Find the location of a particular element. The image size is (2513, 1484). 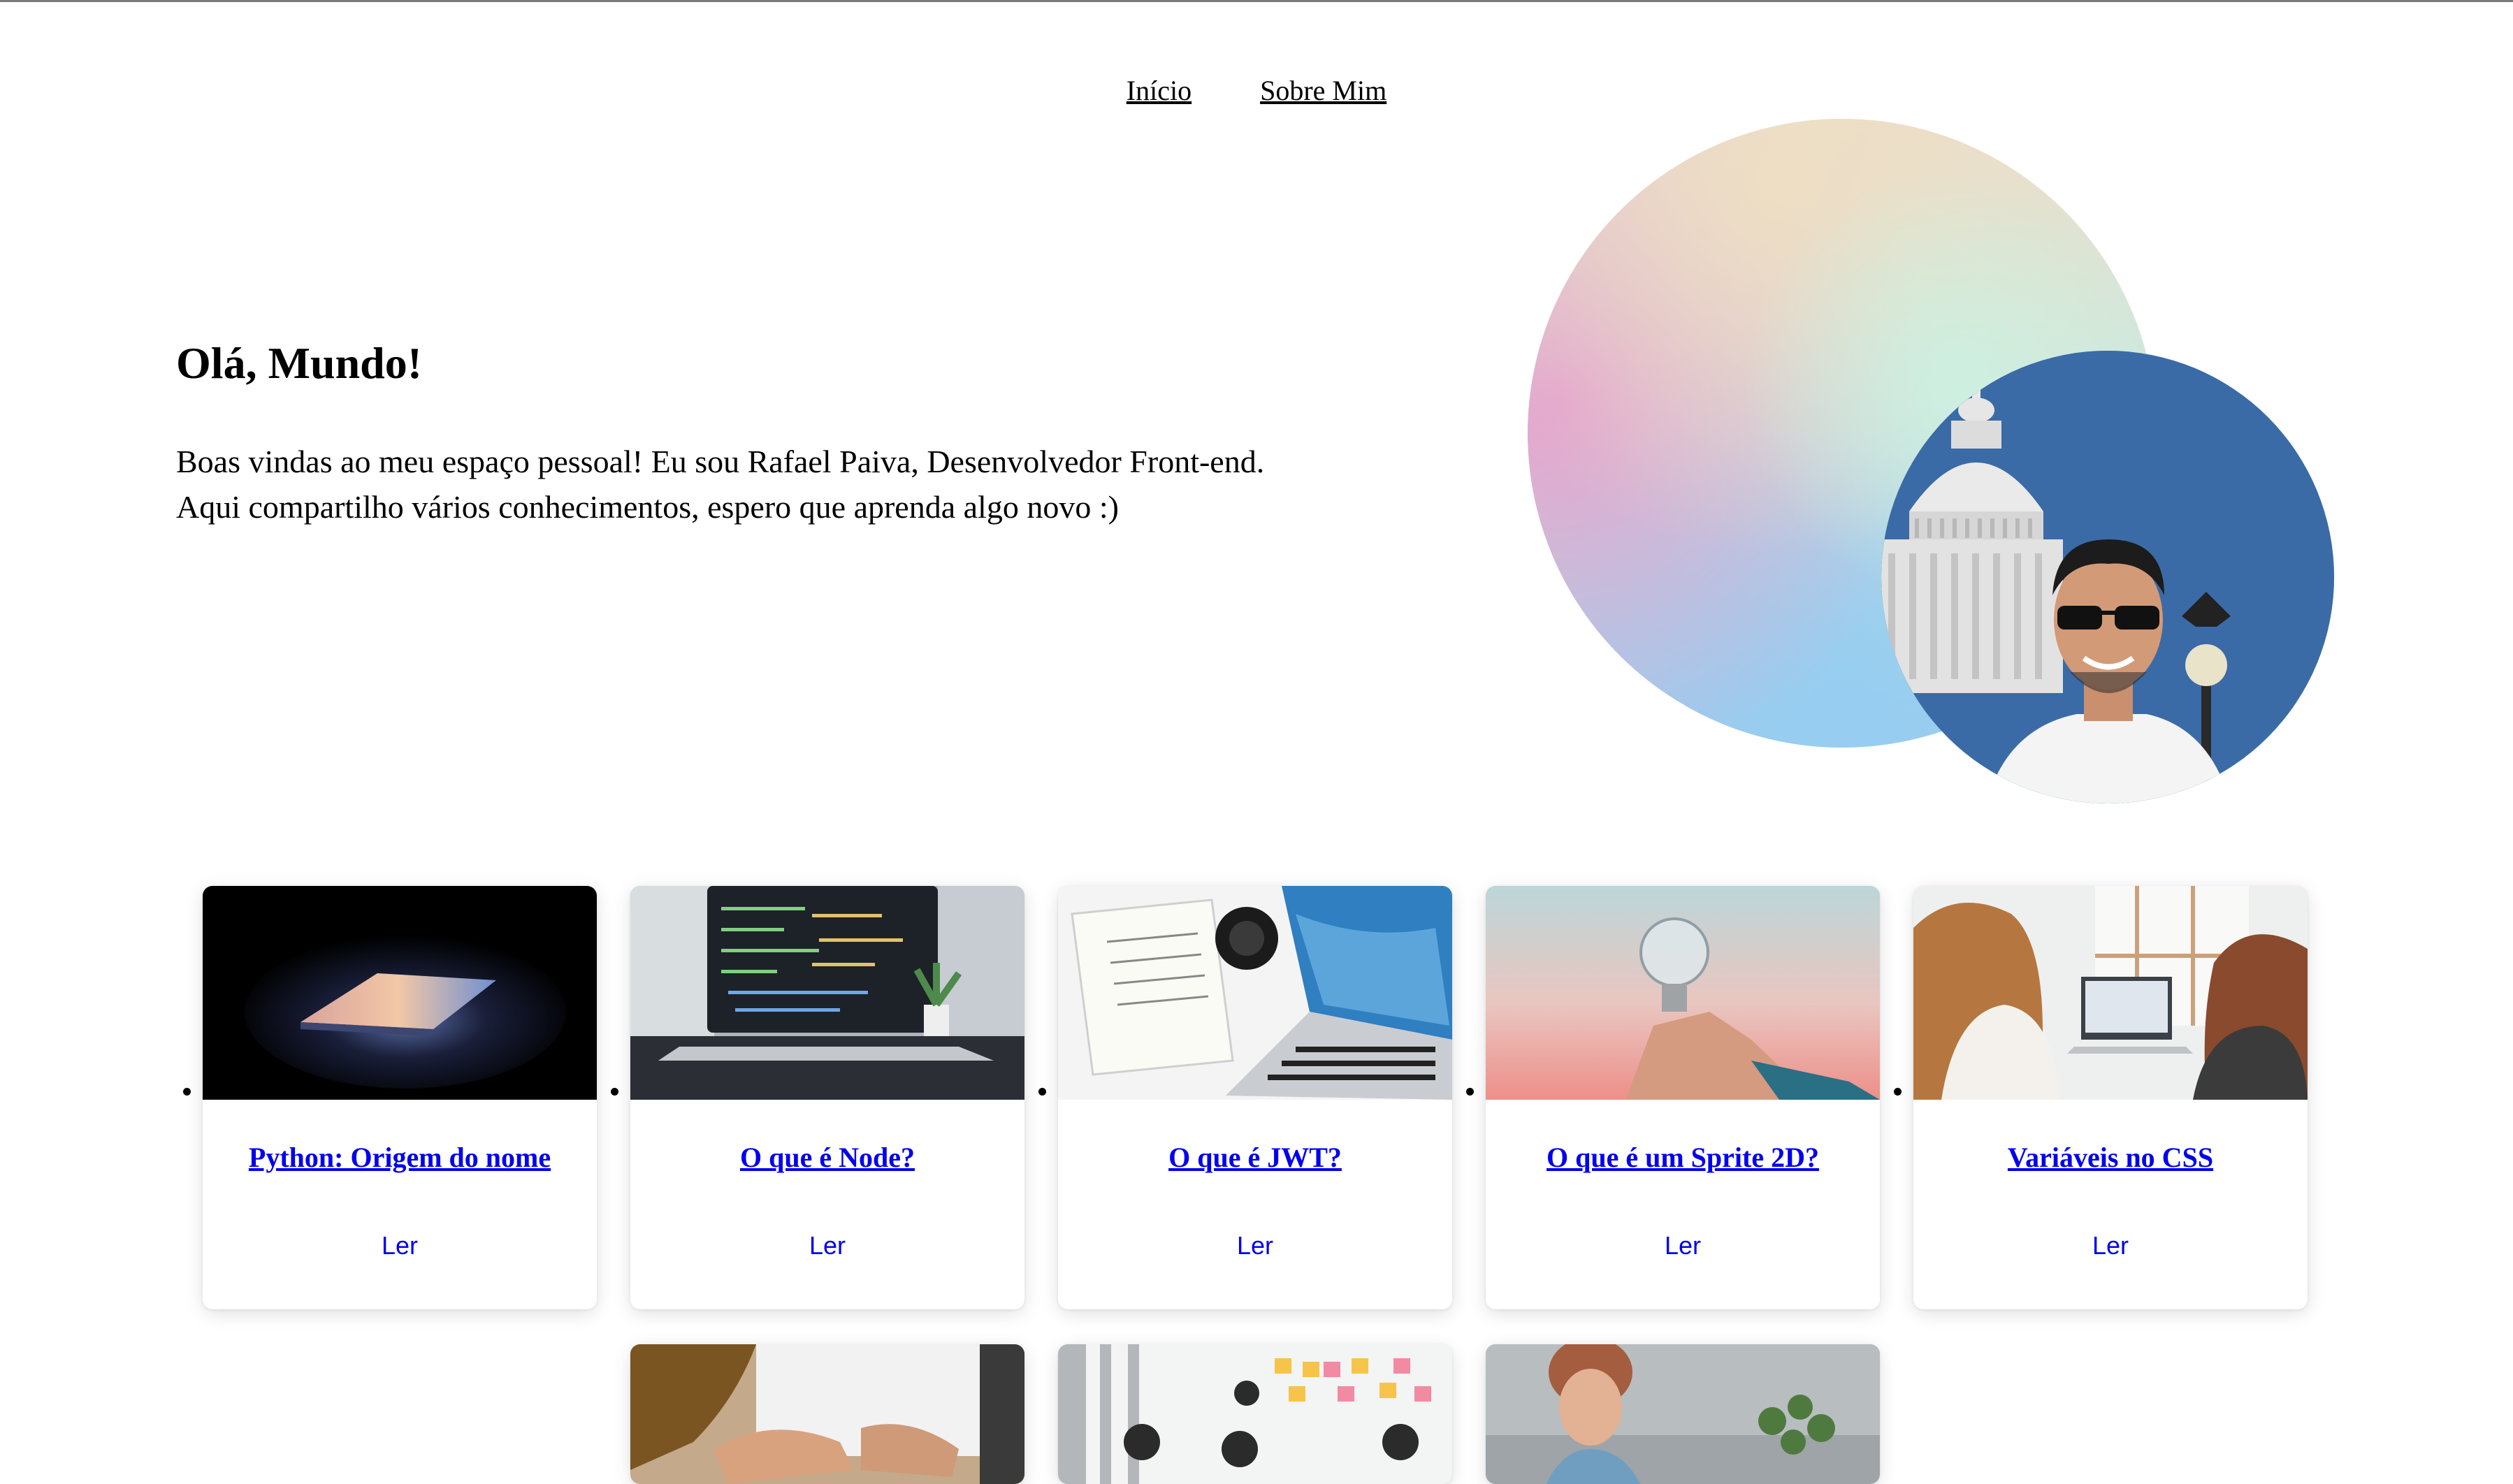

post-card: O que é Node? Ler is located at coordinates (827, 1097).